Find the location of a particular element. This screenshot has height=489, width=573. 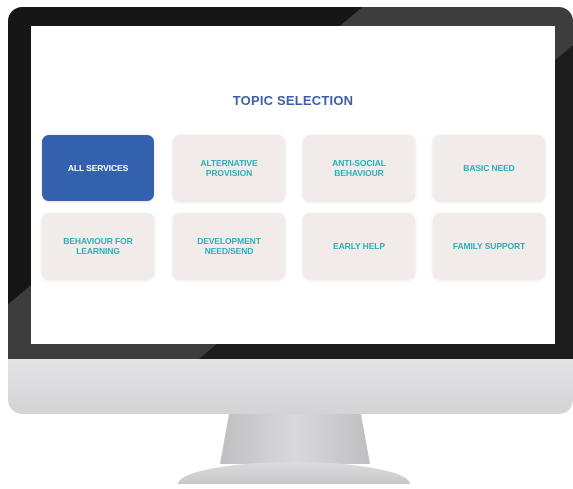

topic-label: ALTERNATIVE PROVISION is located at coordinates (229, 167).